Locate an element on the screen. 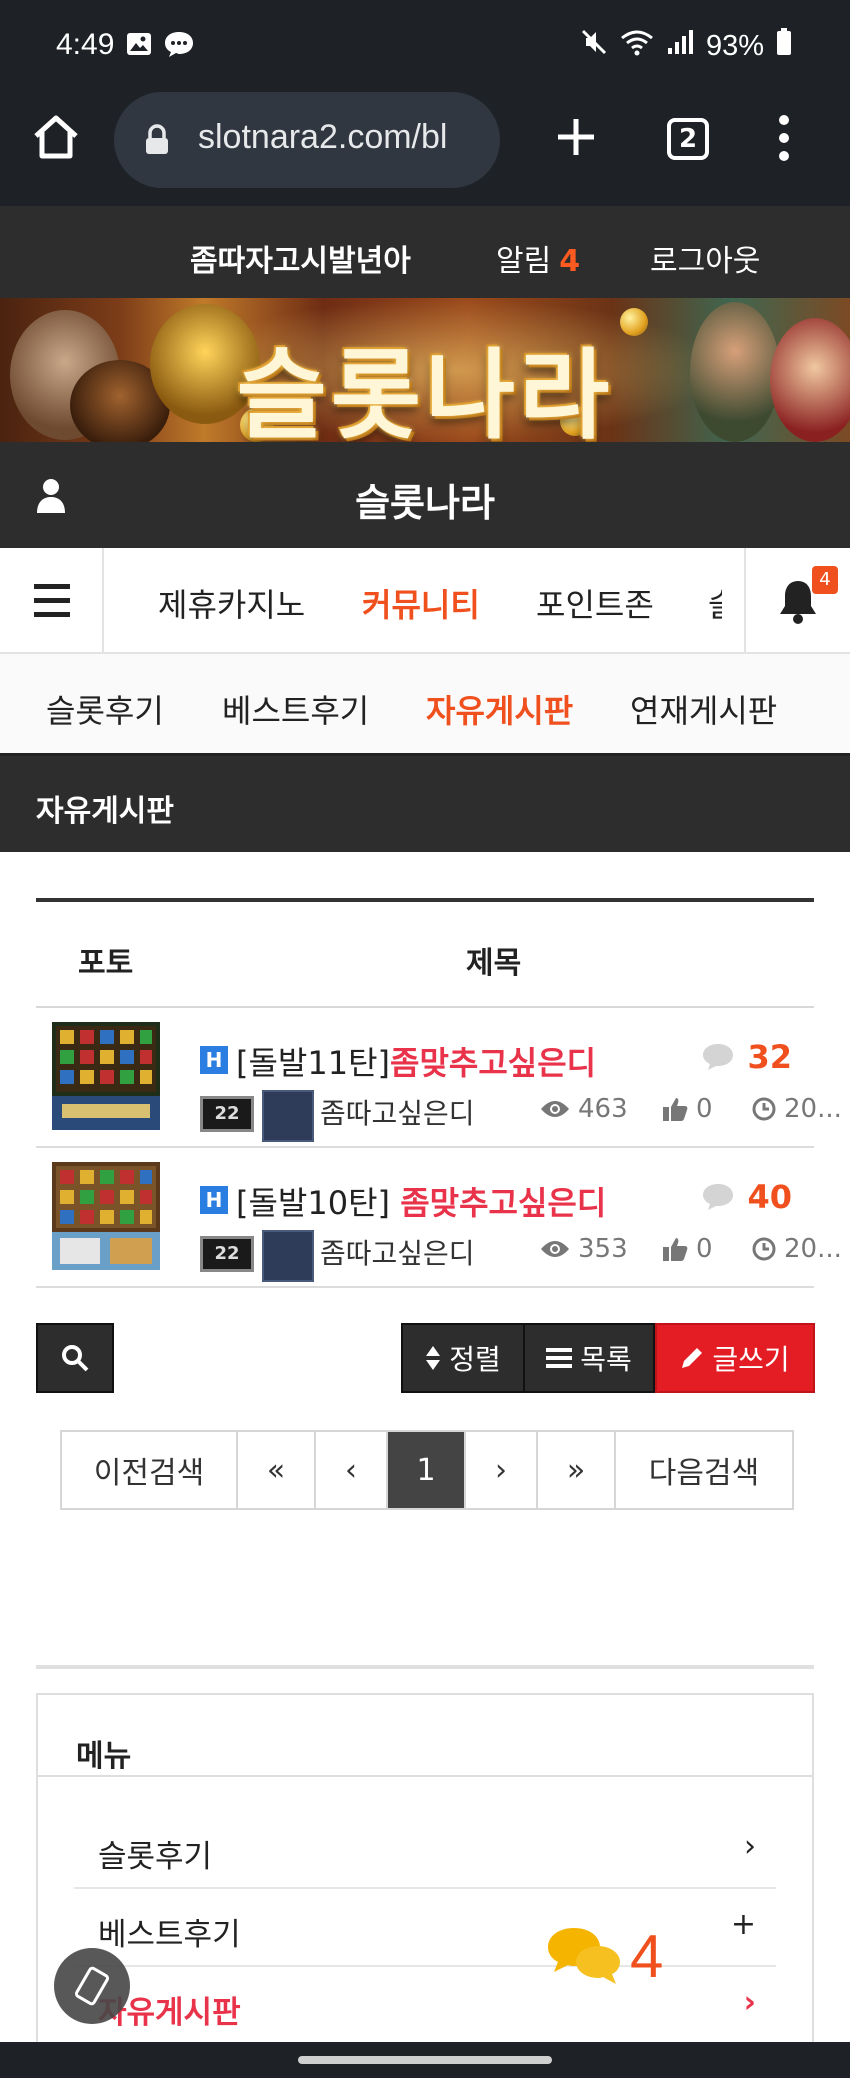 The width and height of the screenshot is (850, 2078). menu-item-label: 슬롯후기 is located at coordinates (155, 1857).